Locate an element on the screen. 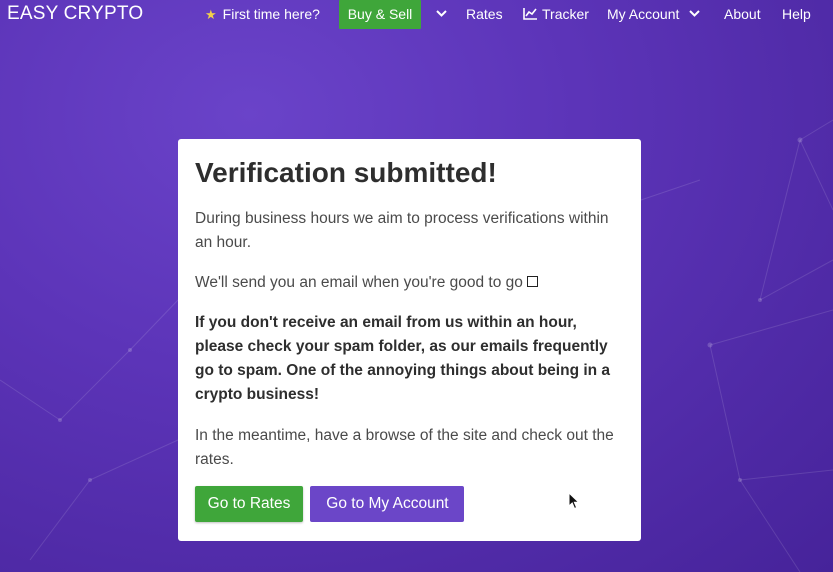 The width and height of the screenshot is (833, 572). nav-tracker-label: Tracker is located at coordinates (565, 14).